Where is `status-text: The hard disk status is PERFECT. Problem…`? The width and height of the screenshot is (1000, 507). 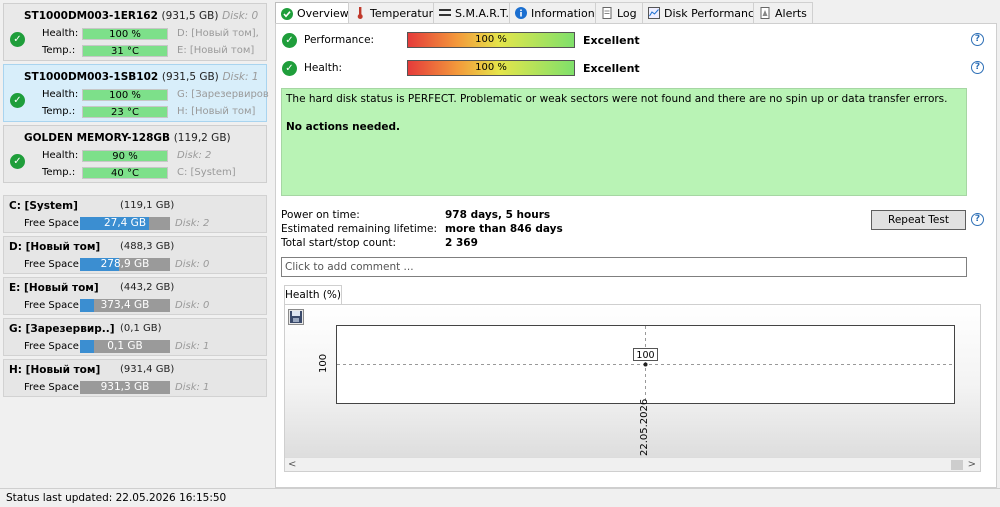
status-text: The hard disk status is PERFECT. Problem… is located at coordinates (617, 99).